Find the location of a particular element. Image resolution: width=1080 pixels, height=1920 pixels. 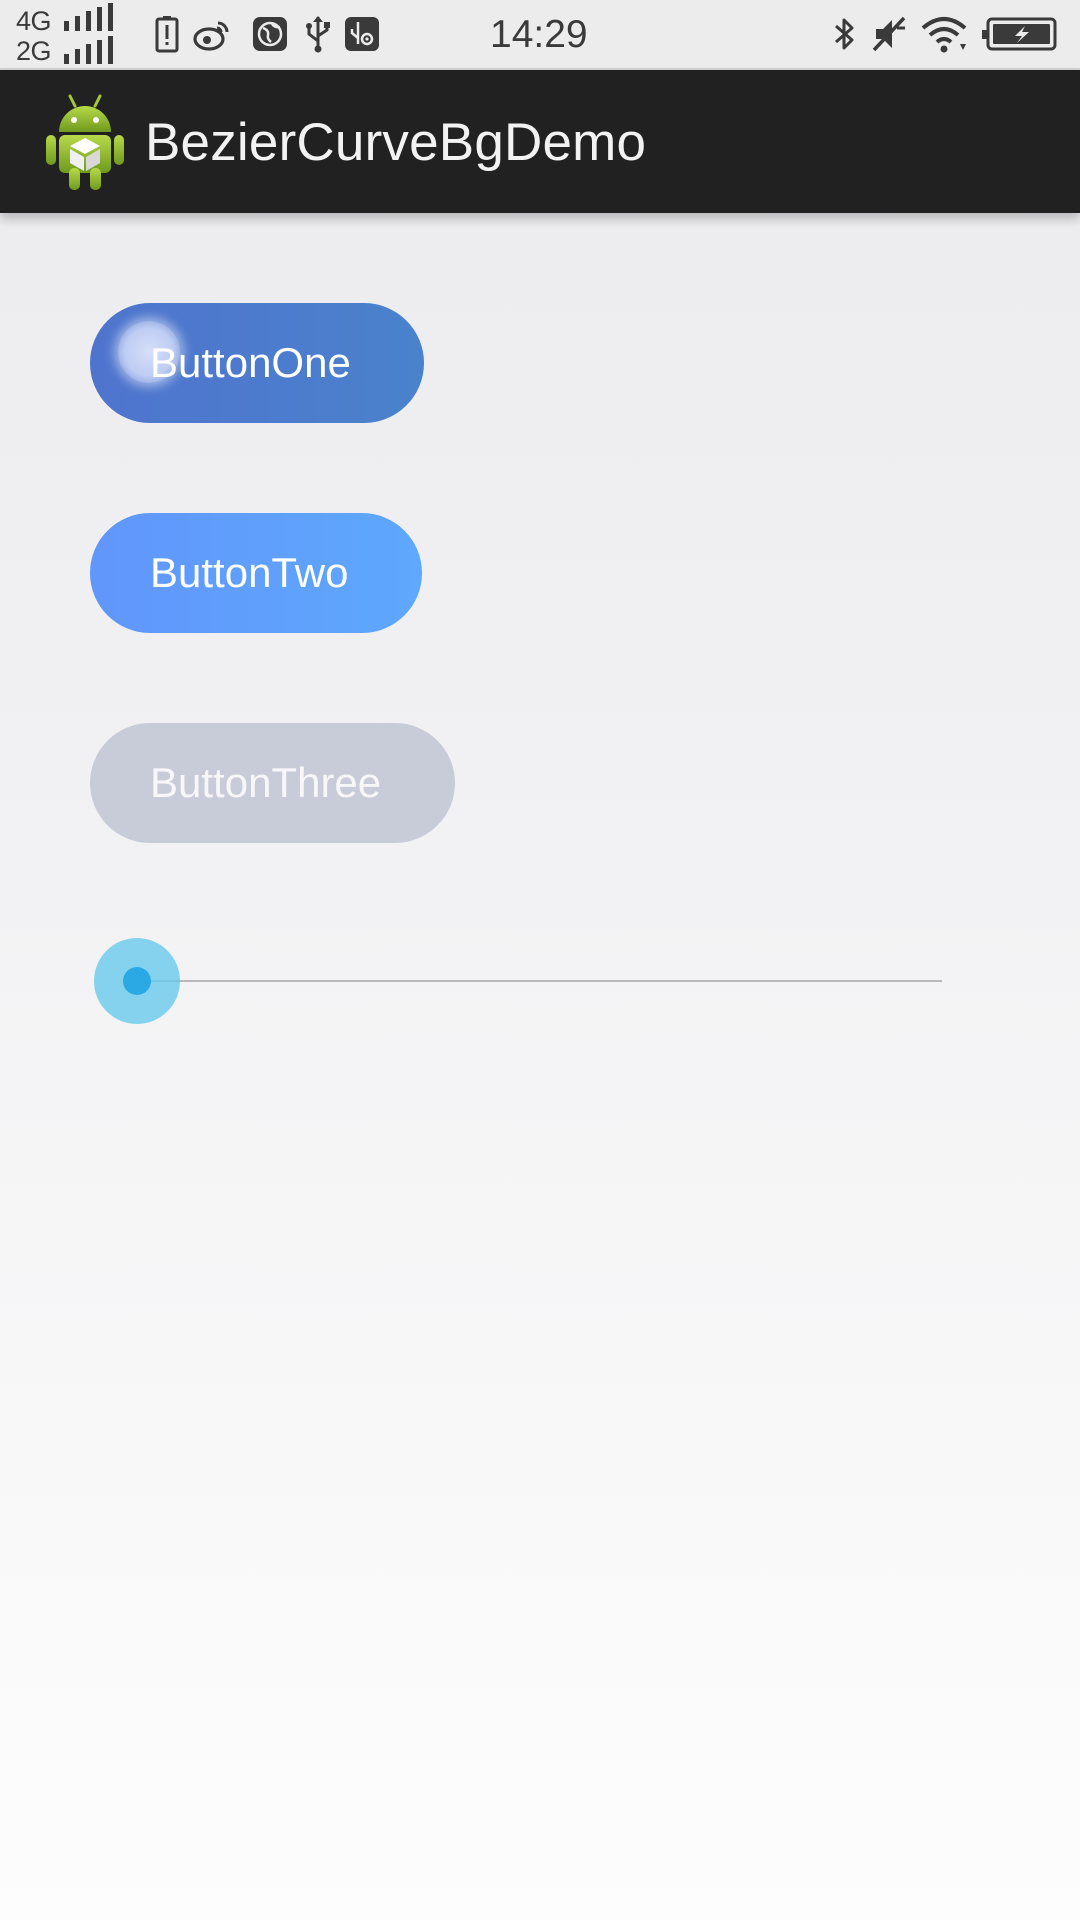

seek-bar is located at coordinates (518, 981).